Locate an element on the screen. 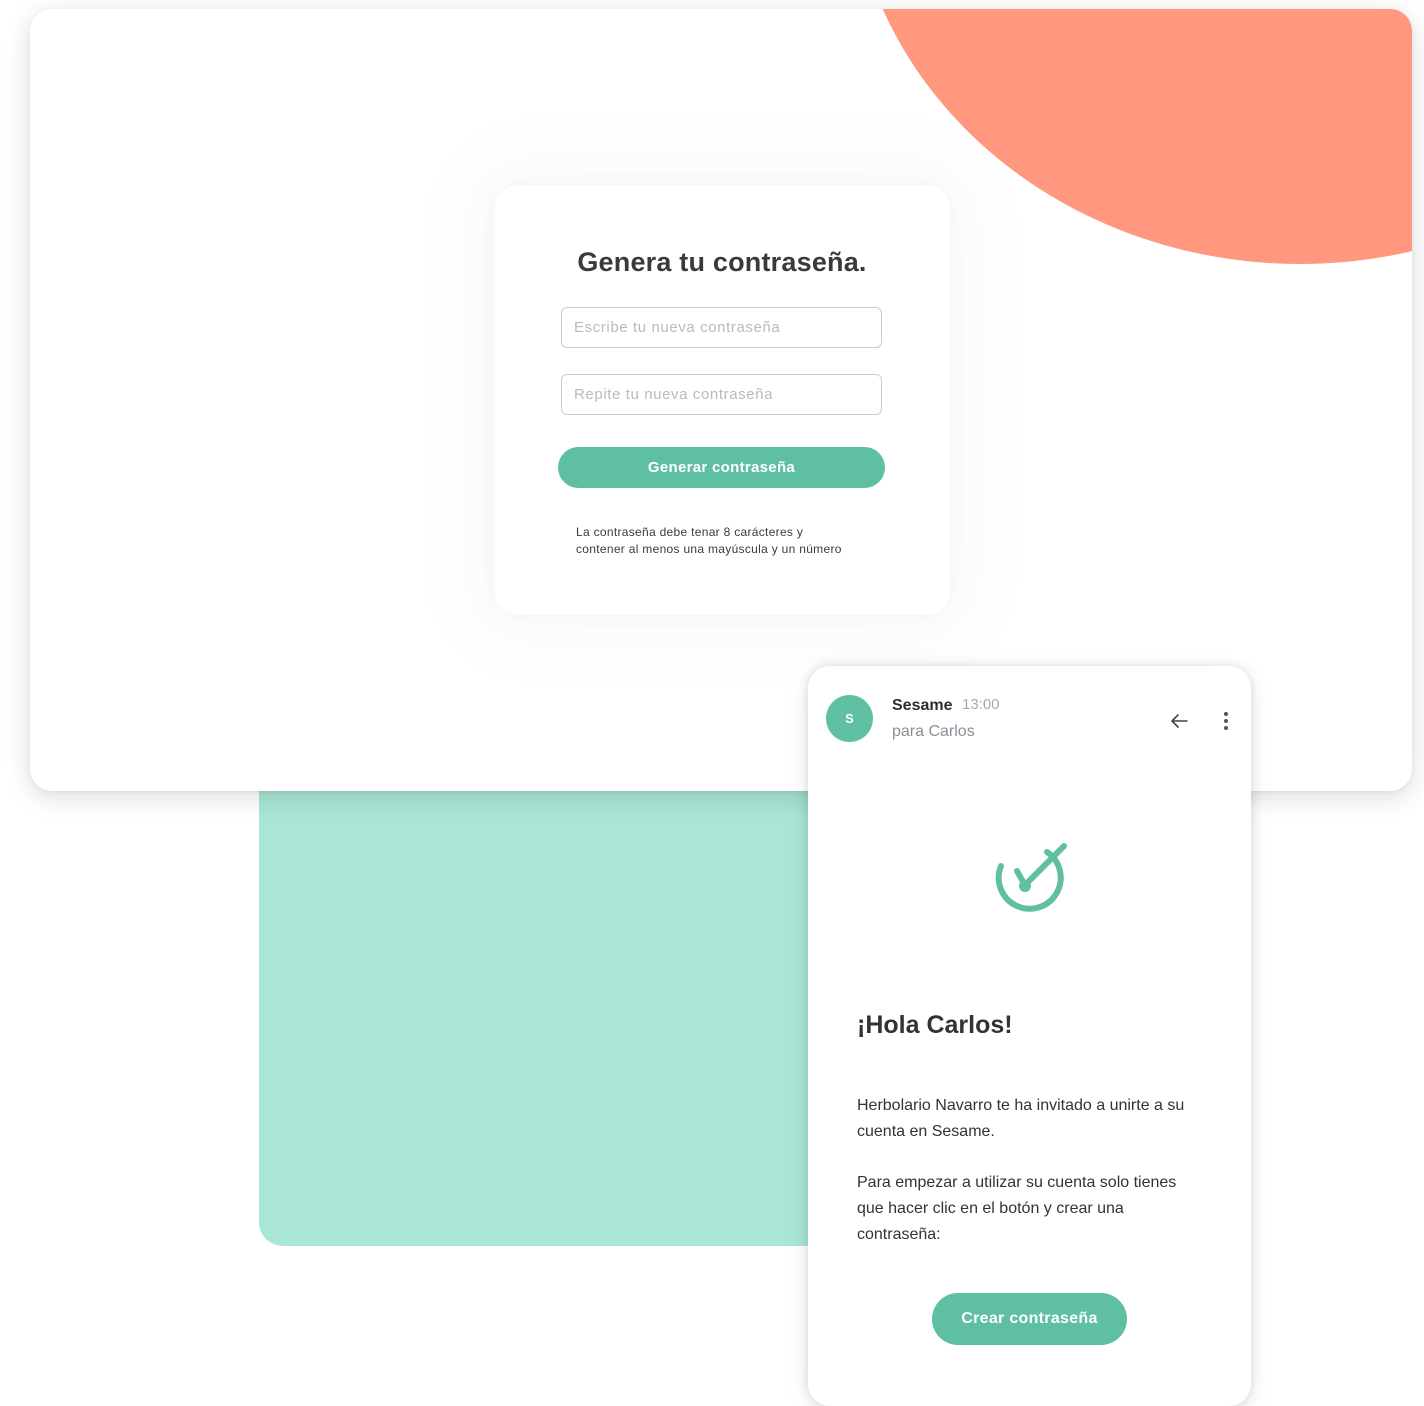 Image resolution: width=1424 pixels, height=1406 pixels. generate-password-button: Generar contraseña is located at coordinates (721, 467).